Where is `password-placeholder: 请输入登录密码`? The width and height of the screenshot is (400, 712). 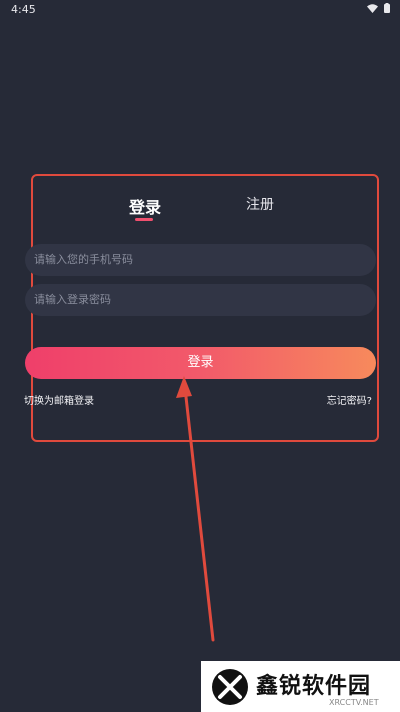 password-placeholder: 请输入登录密码 is located at coordinates (72, 299).